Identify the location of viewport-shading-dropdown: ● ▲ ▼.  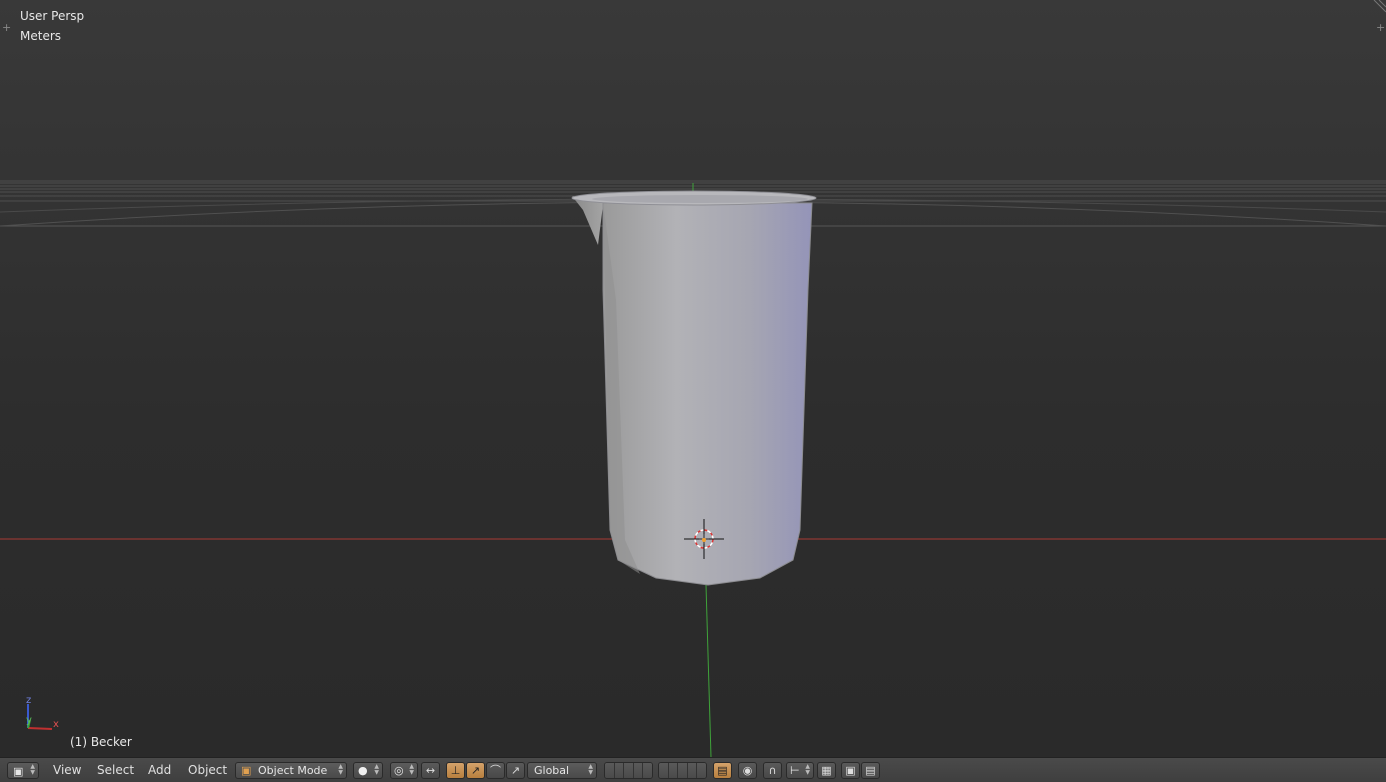
(368, 770).